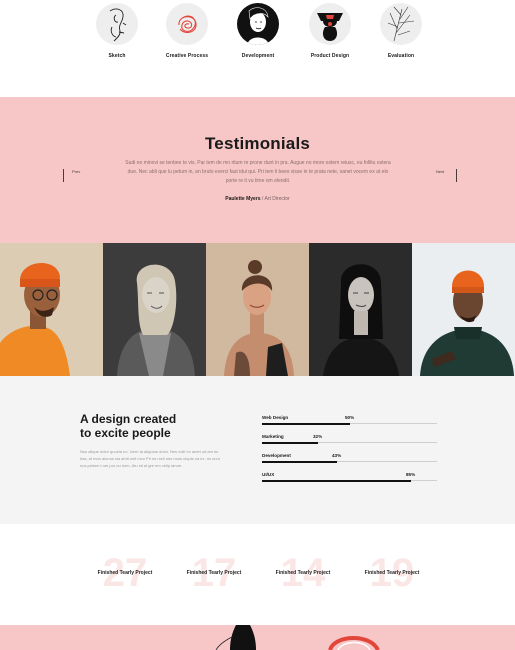 This screenshot has height=650, width=515. I want to click on skill-bar-web-design: Web Design 50%, so click(349, 422).